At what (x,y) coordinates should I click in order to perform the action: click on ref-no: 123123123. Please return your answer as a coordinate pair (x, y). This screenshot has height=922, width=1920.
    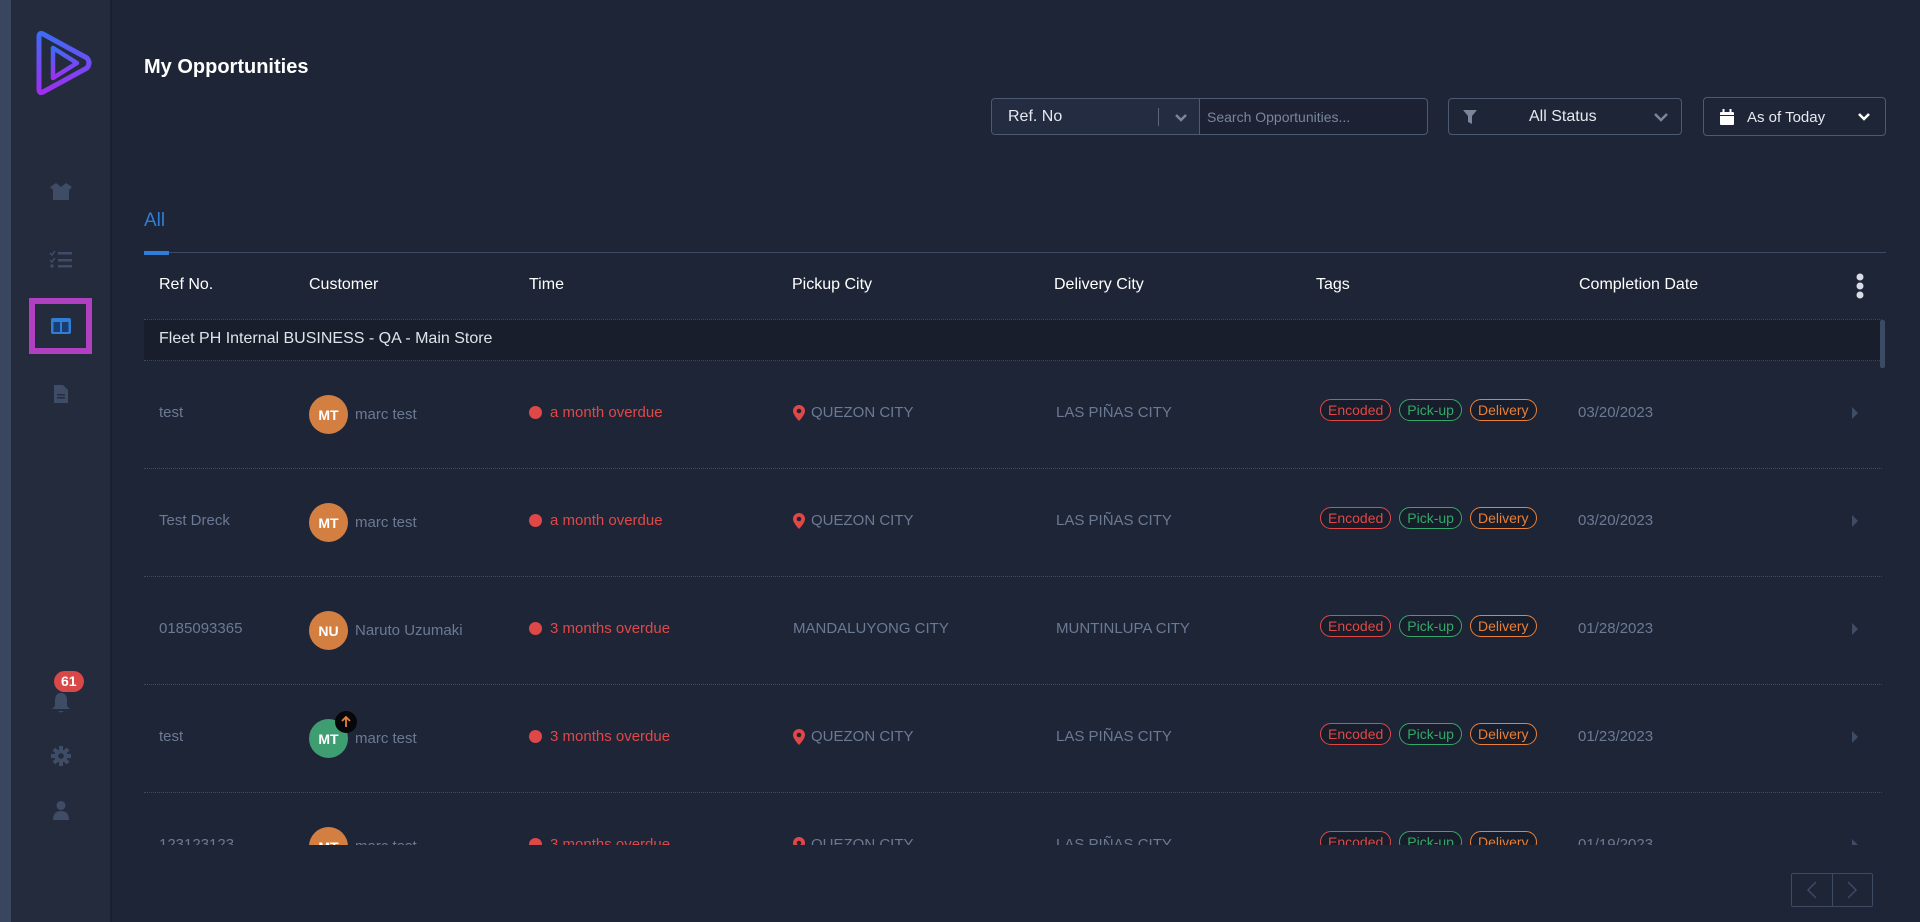
    Looking at the image, I should click on (197, 840).